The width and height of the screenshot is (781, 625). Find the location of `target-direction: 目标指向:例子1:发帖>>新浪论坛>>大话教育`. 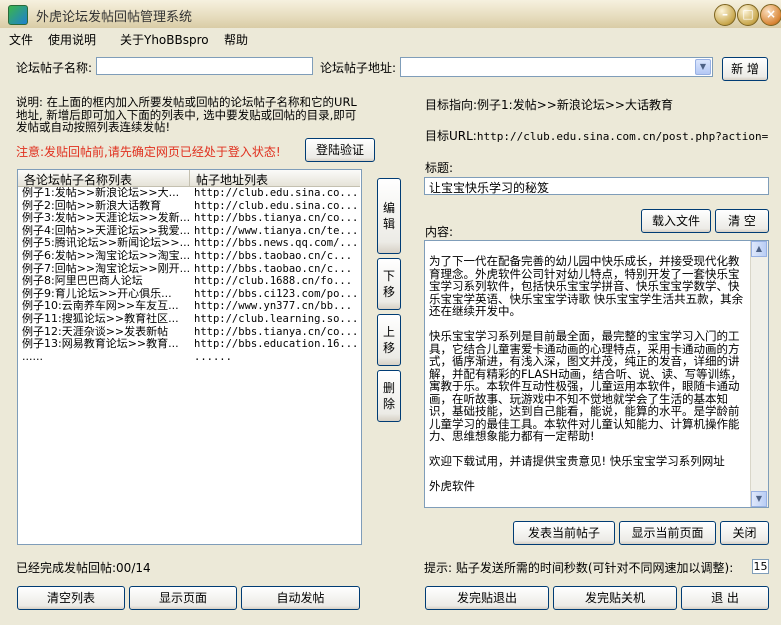

target-direction: 目标指向:例子1:发帖>>新浪论坛>>大话教育 is located at coordinates (549, 104).